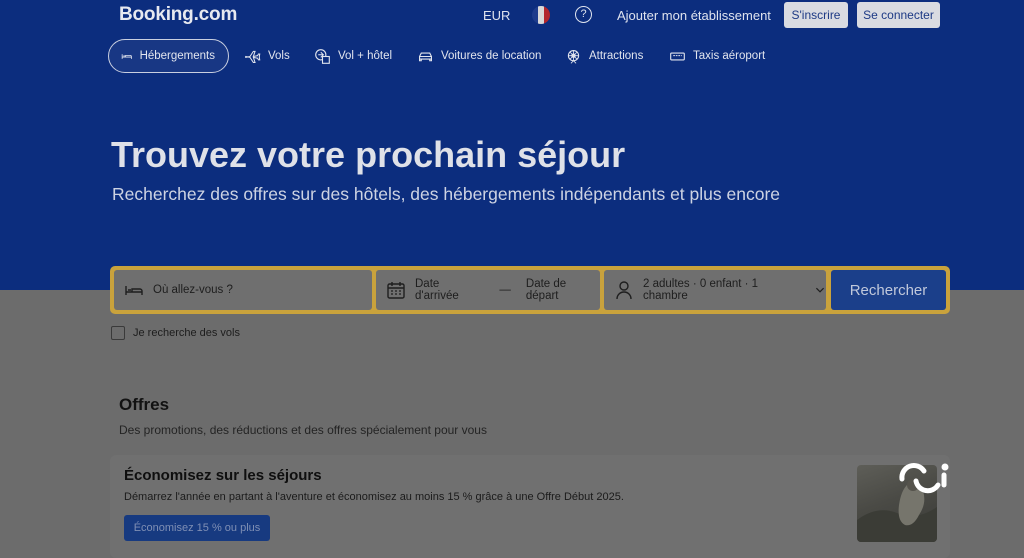 Image resolution: width=1024 pixels, height=558 pixels. What do you see at coordinates (193, 290) in the screenshot?
I see `destination-placeholder: Où allez-vous ?` at bounding box center [193, 290].